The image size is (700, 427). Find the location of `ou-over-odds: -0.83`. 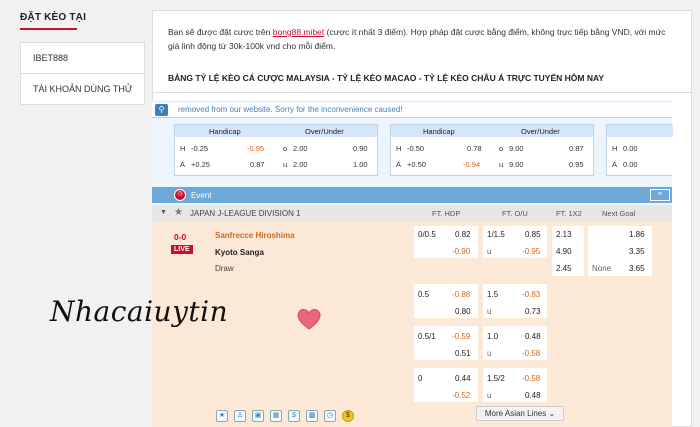

ou-over-odds: -0.83 is located at coordinates (531, 294).